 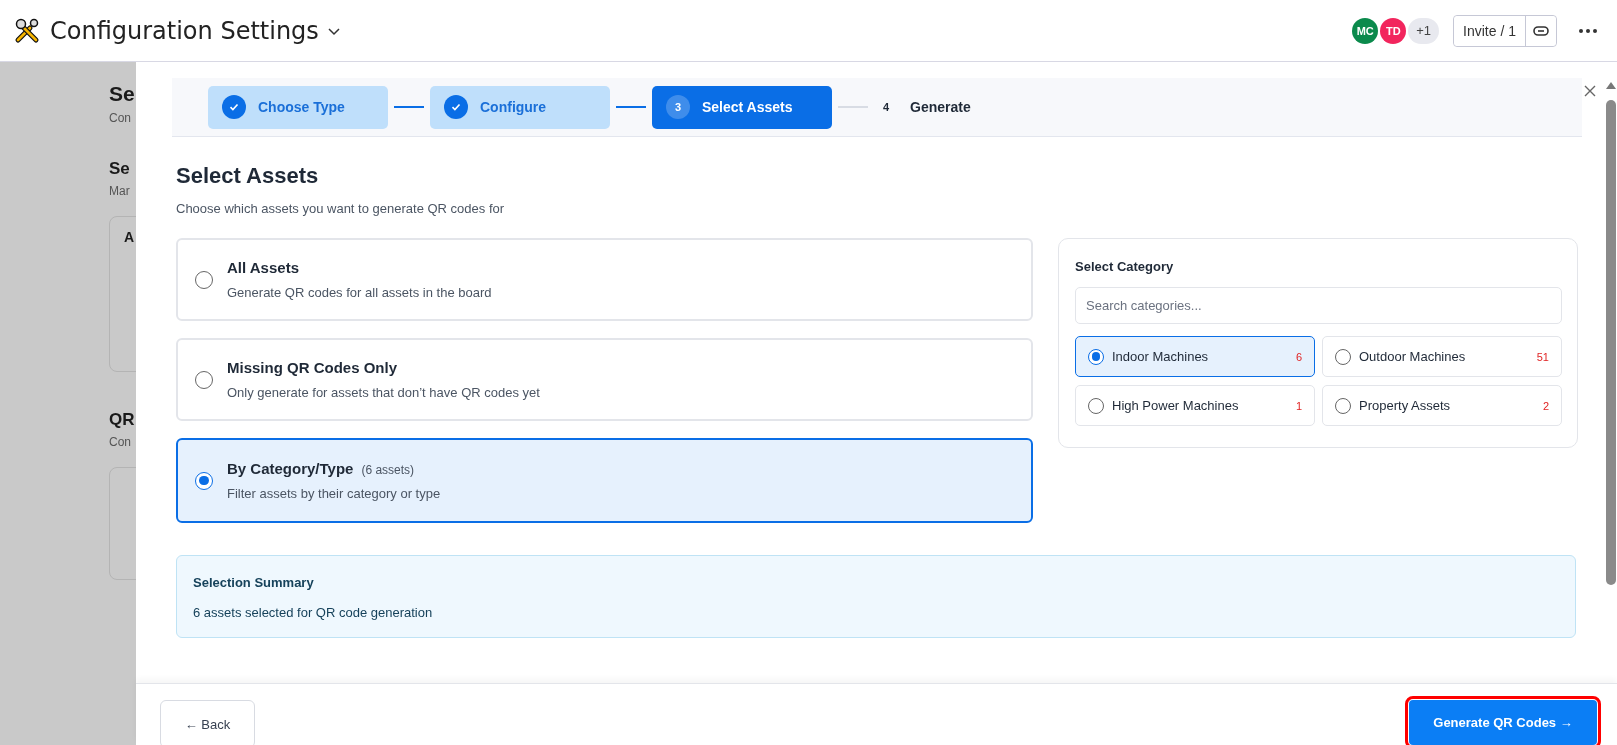 What do you see at coordinates (312, 367) in the screenshot?
I see `option-title: Missing QR Codes Only` at bounding box center [312, 367].